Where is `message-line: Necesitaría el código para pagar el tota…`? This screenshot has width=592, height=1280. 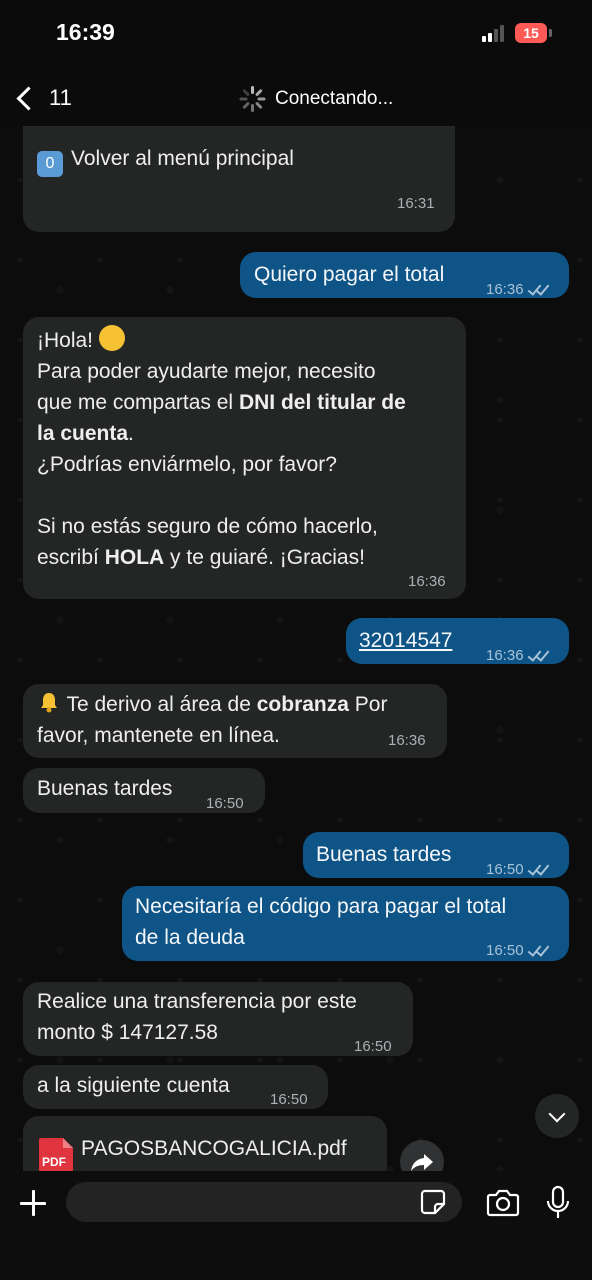 message-line: Necesitaría el código para pagar el tota… is located at coordinates (321, 906).